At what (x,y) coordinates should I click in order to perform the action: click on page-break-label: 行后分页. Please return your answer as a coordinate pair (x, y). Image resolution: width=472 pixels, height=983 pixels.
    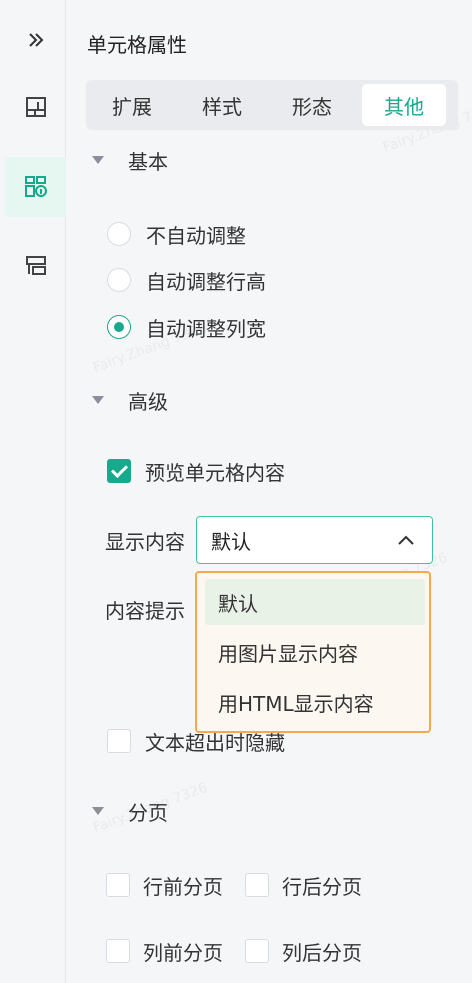
    Looking at the image, I should click on (322, 886).